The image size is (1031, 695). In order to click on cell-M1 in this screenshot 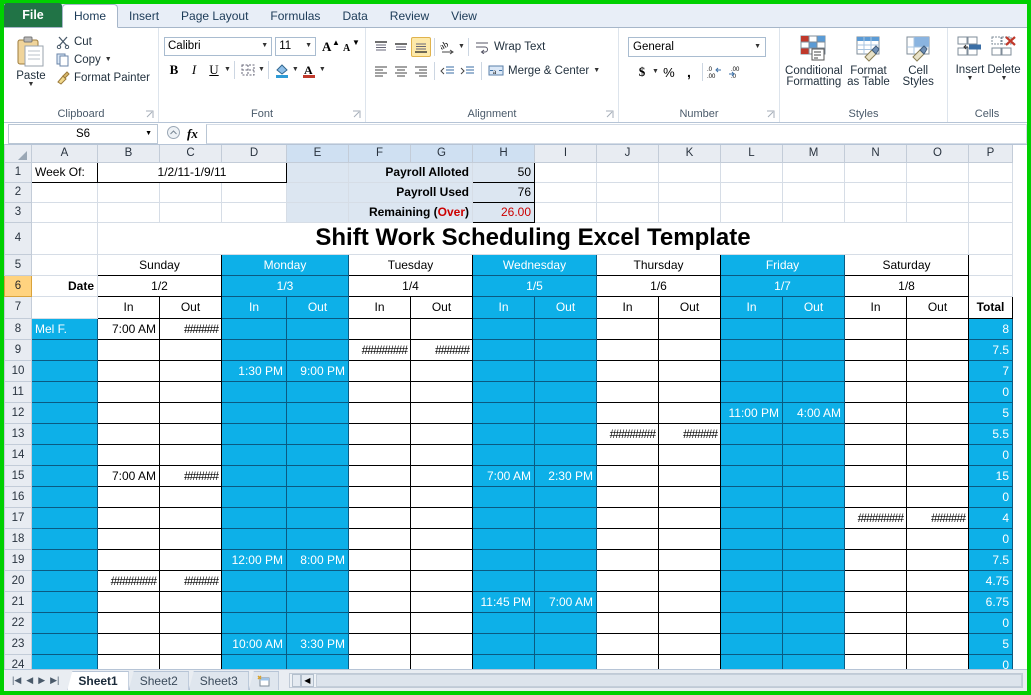, I will do `click(813, 172)`.